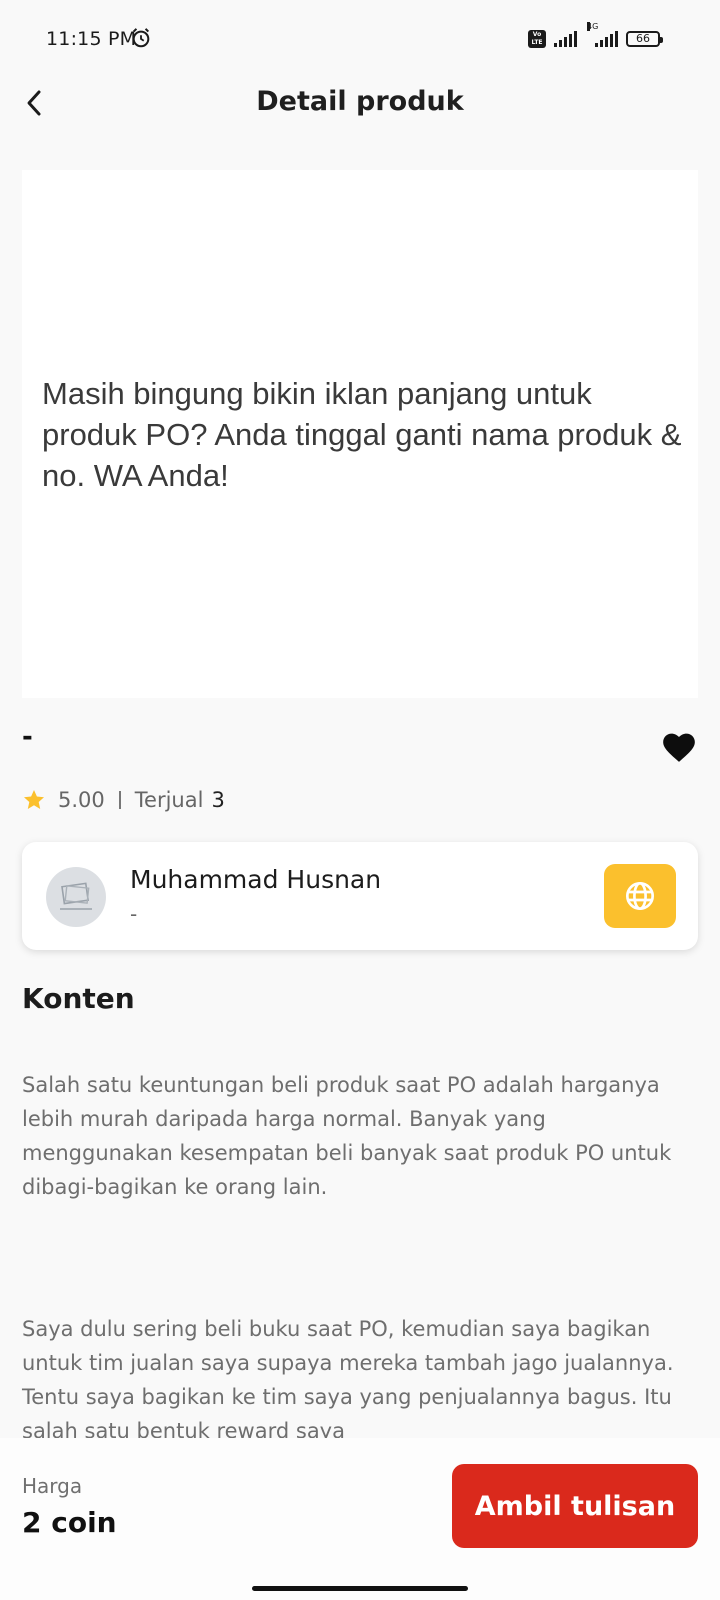 Image resolution: width=720 pixels, height=1600 pixels. Describe the element at coordinates (52, 1486) in the screenshot. I see `price-label: Harga` at that location.